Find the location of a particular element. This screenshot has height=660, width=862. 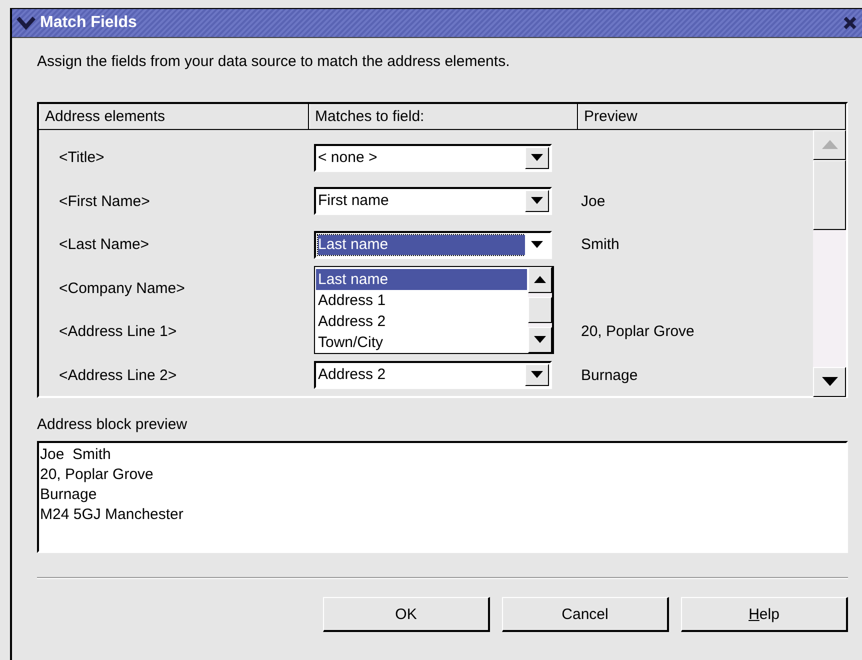

dialog-button: Cancel is located at coordinates (585, 614).